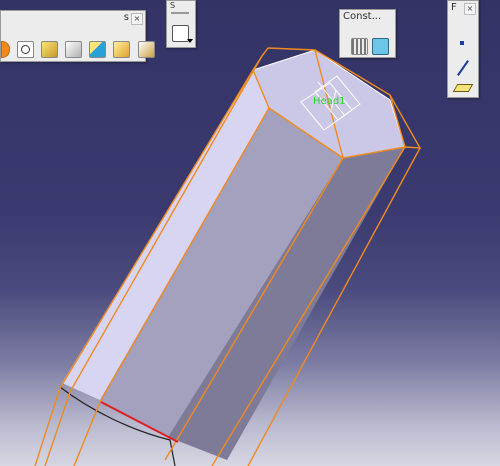  What do you see at coordinates (181, 24) in the screenshot?
I see `sketch-toolbar: S` at bounding box center [181, 24].